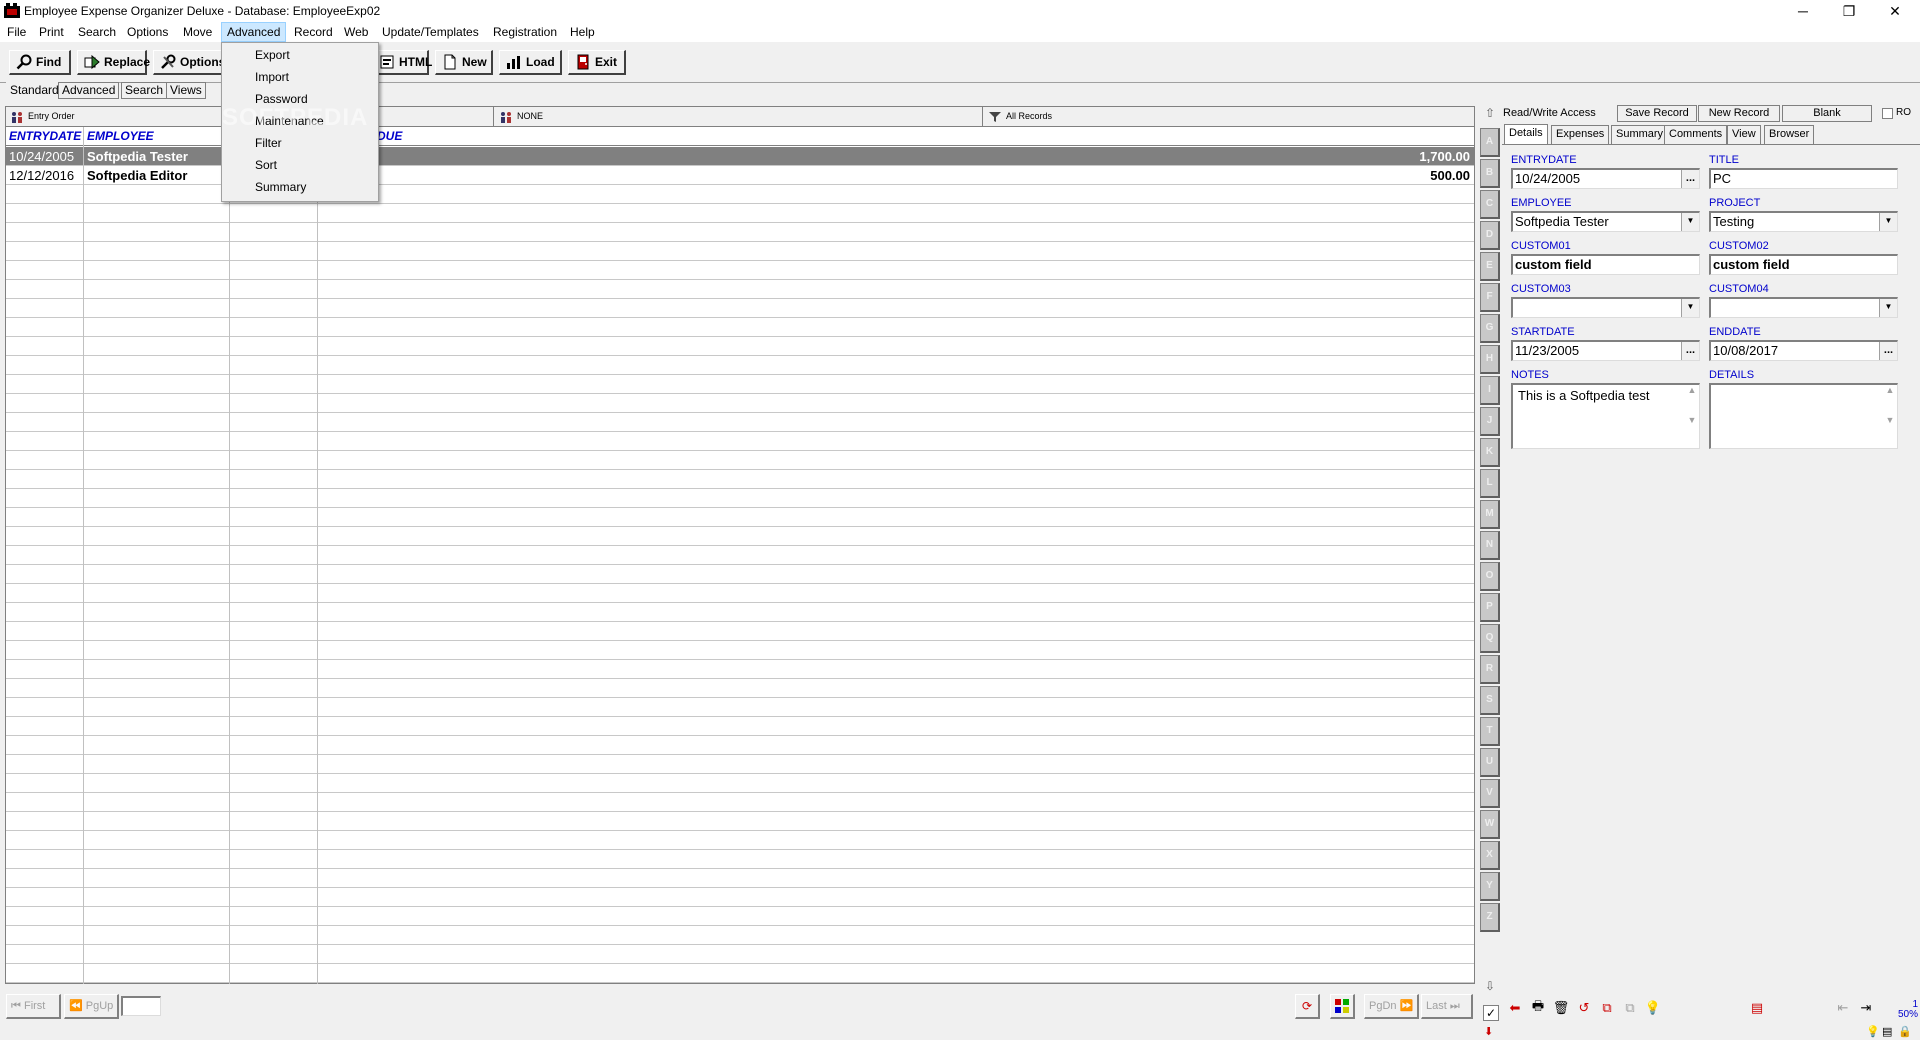 This screenshot has width=1920, height=1040. Describe the element at coordinates (119, 136) in the screenshot. I see `column-header-employee: EMPLOYEE` at that location.